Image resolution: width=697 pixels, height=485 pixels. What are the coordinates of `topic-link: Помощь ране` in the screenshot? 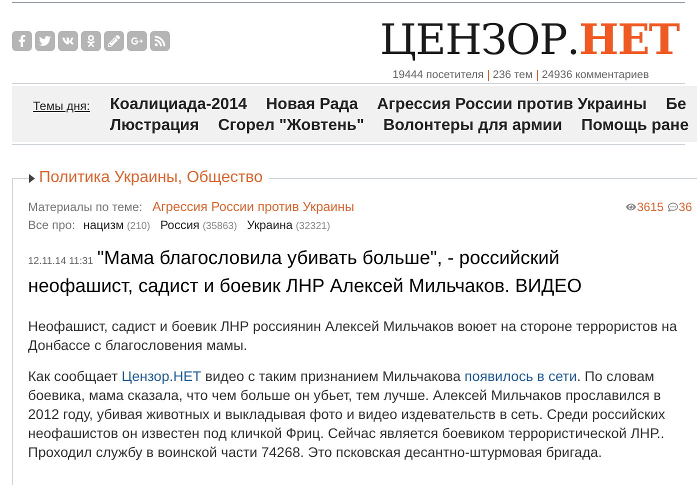 It's located at (635, 125).